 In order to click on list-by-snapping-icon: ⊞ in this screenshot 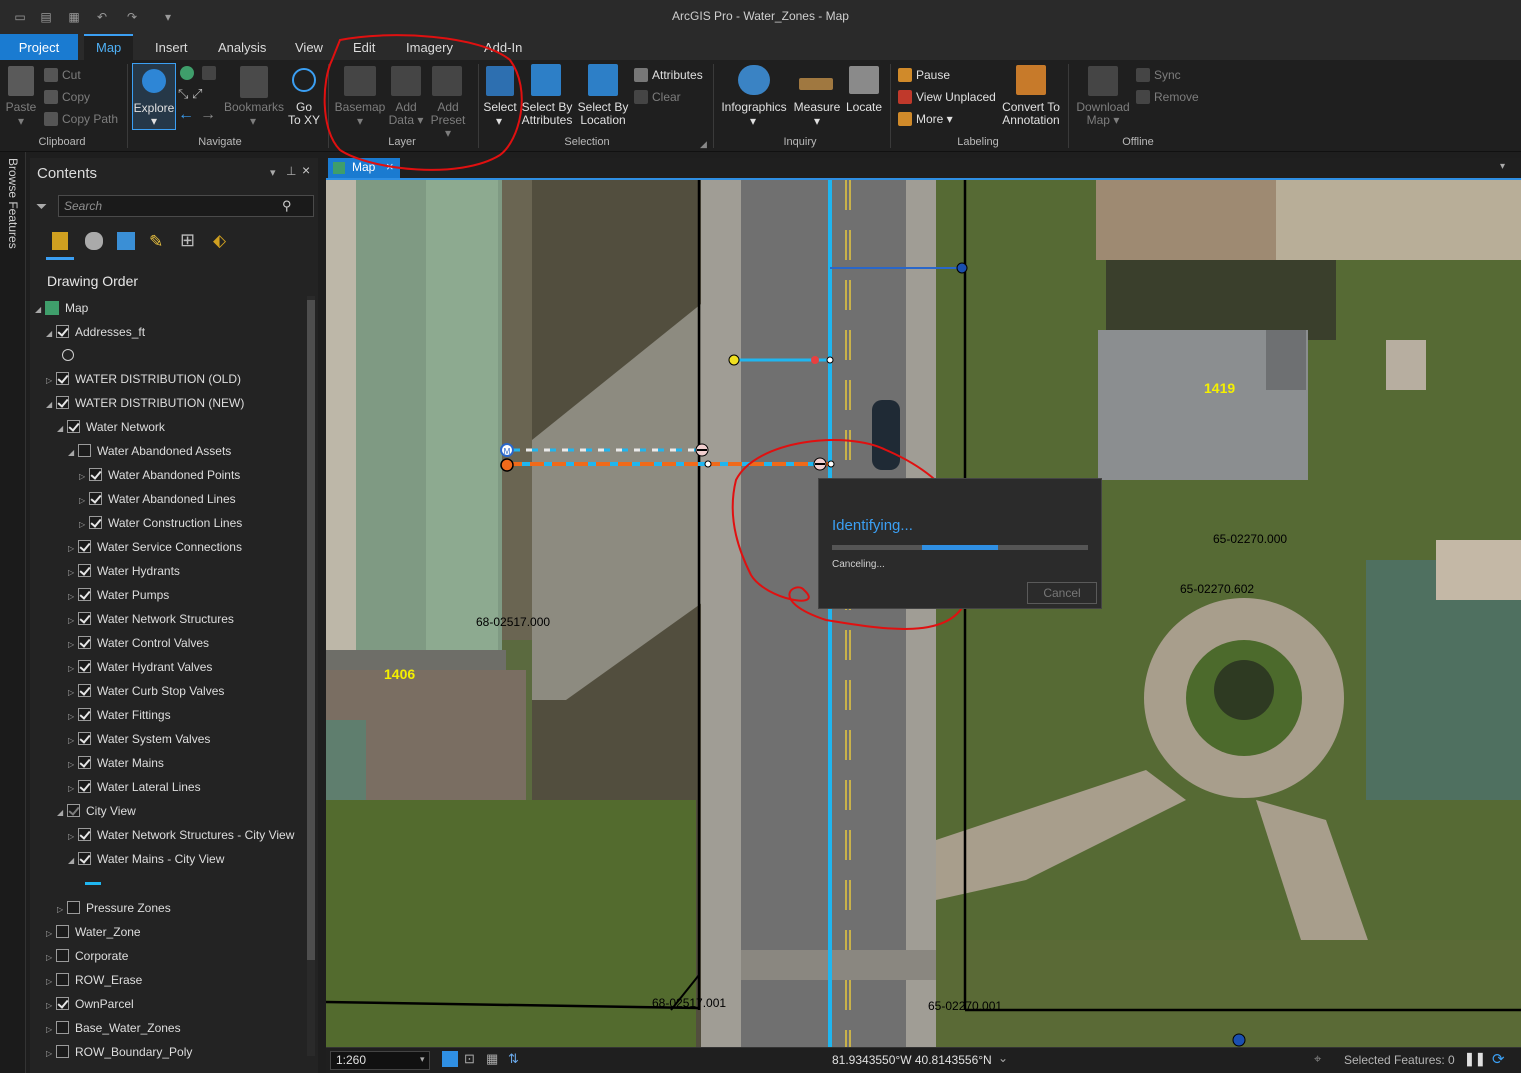, I will do `click(187, 240)`.